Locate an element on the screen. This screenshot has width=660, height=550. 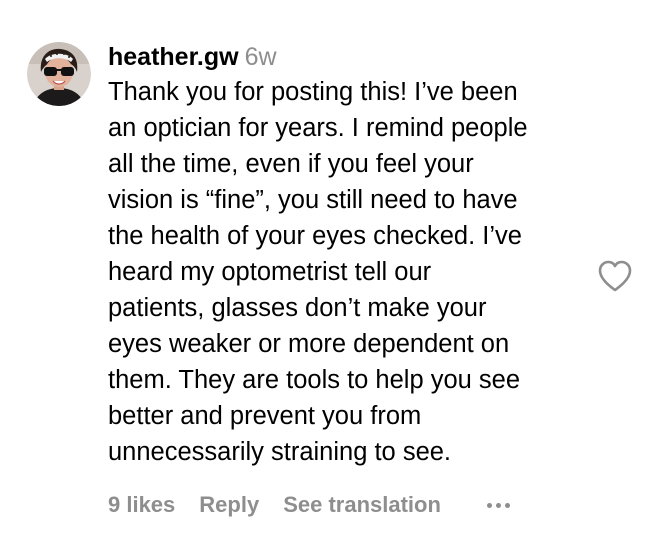
comment-actions: 9 likes Reply See translation is located at coordinates (309, 505).